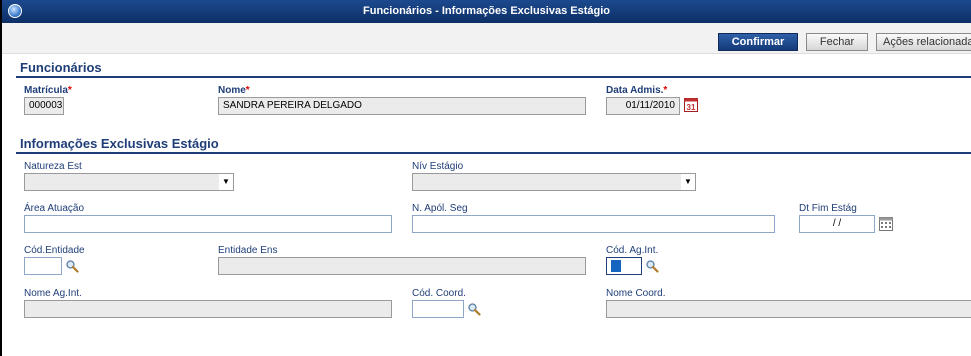 Image resolution: width=971 pixels, height=356 pixels. I want to click on apolice-label: N. Apól. Seg, so click(440, 208).